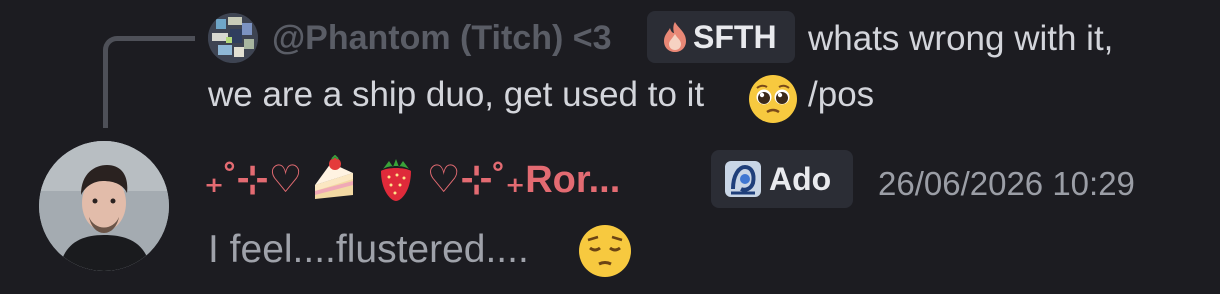 Image resolution: width=1220 pixels, height=294 pixels. Describe the element at coordinates (442, 38) in the screenshot. I see `reply-author-name: @Phantom (Titch) <3` at that location.